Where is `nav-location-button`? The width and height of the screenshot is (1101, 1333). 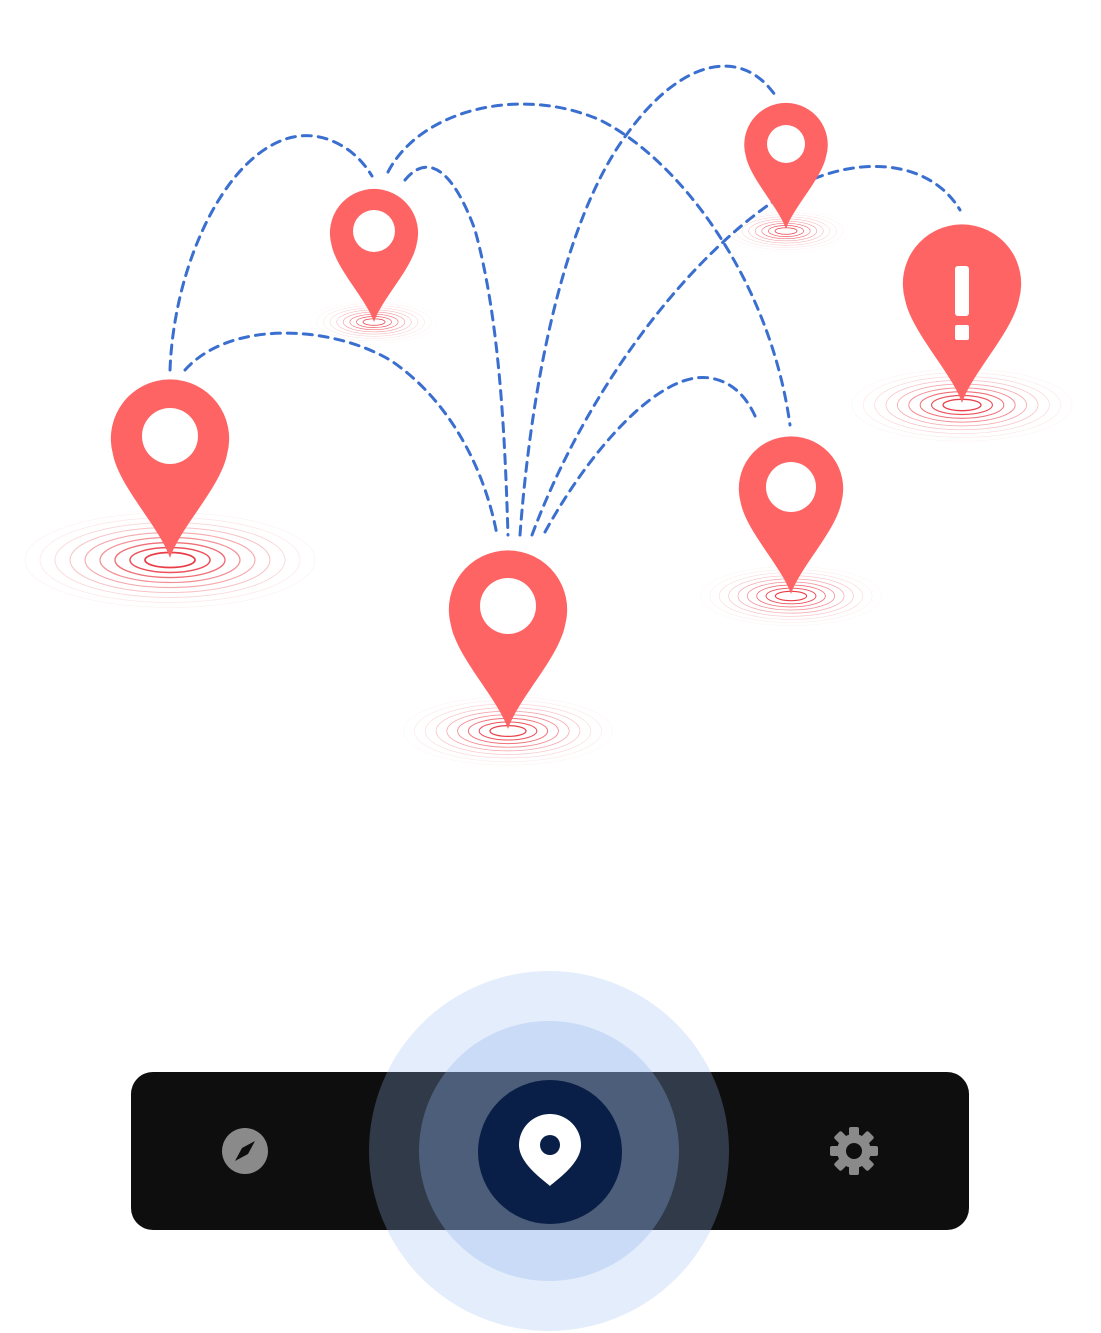 nav-location-button is located at coordinates (550, 1152).